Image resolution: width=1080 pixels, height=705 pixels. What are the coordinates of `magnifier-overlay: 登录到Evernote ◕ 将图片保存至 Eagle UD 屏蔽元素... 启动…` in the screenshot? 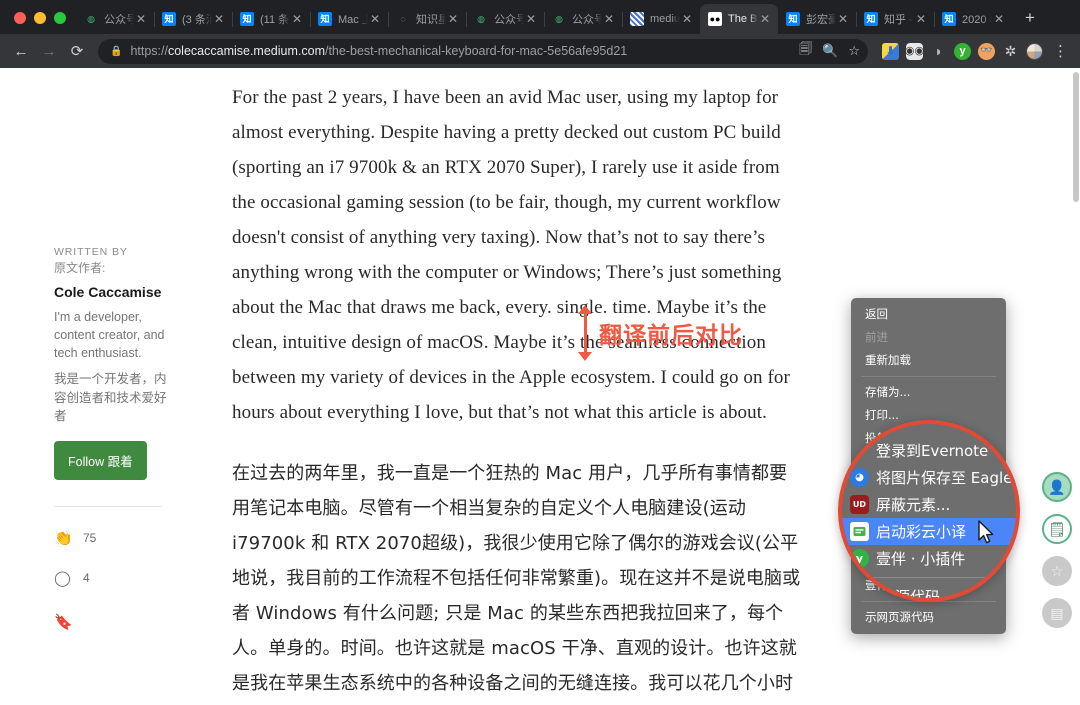 It's located at (929, 511).